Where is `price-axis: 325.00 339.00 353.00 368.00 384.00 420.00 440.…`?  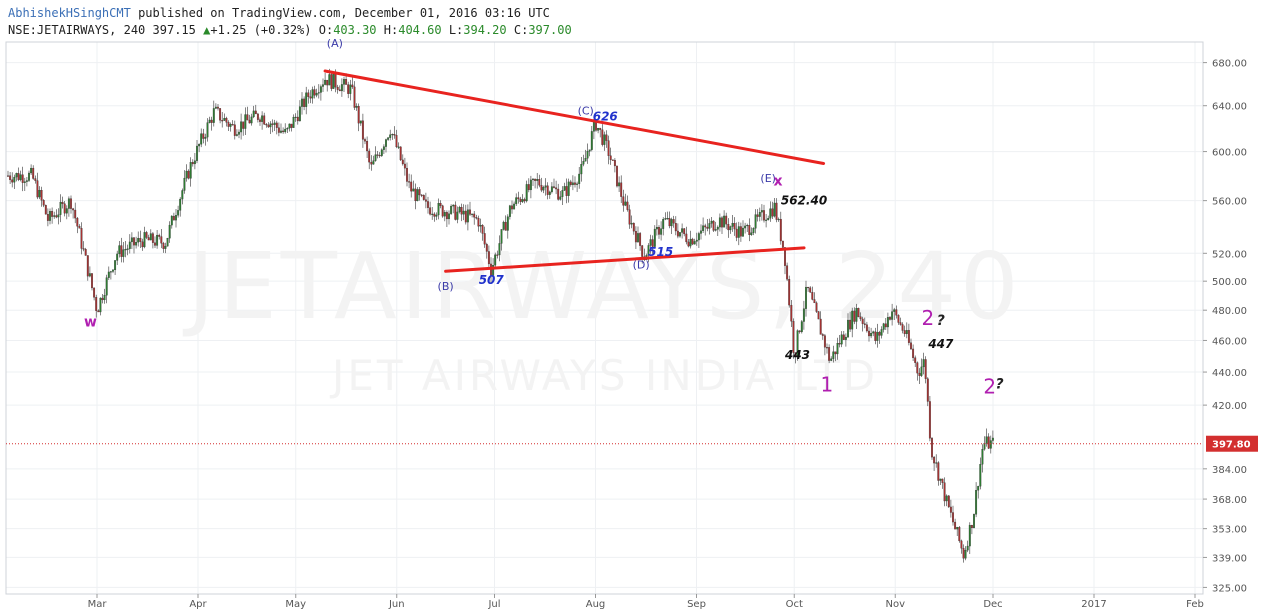
price-axis: 325.00 339.00 353.00 368.00 384.00 420.00 440.… is located at coordinates (1230, 327).